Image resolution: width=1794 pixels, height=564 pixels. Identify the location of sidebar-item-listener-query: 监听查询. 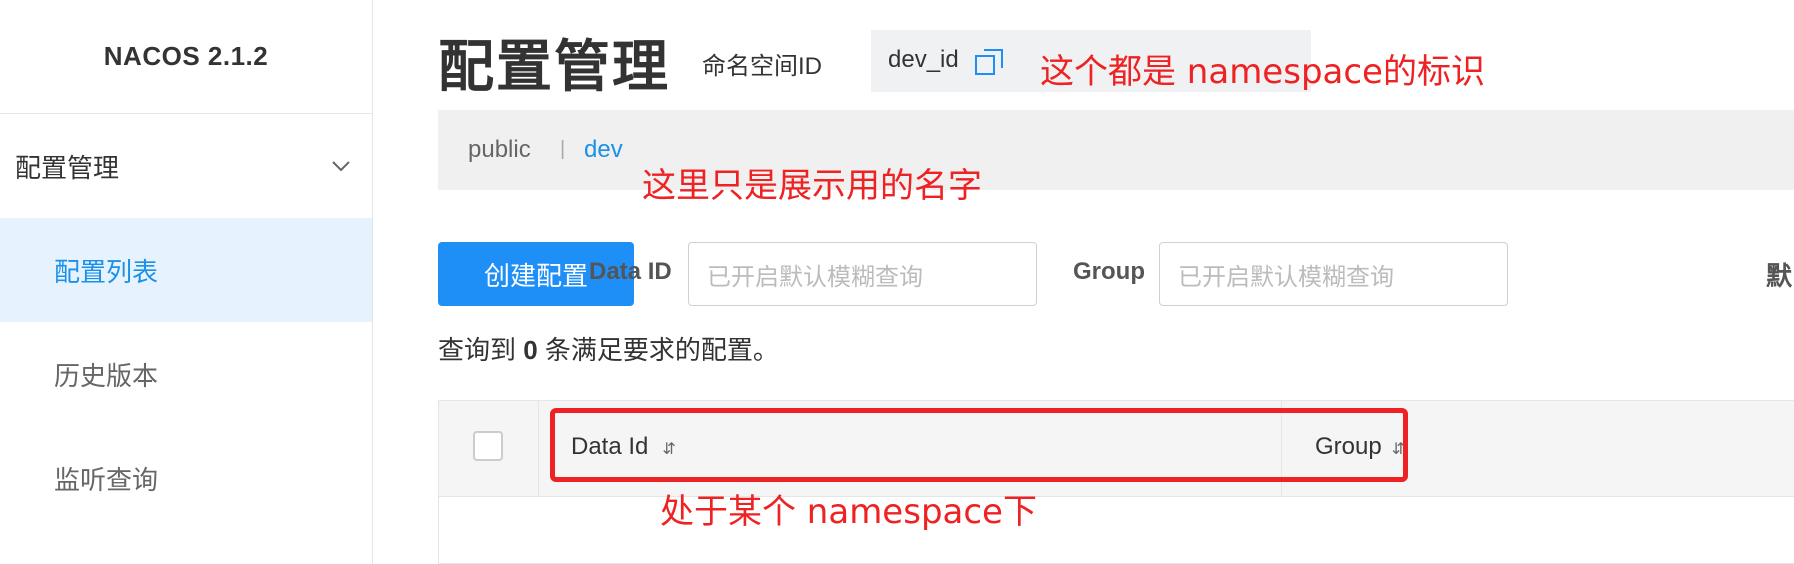
(186, 478).